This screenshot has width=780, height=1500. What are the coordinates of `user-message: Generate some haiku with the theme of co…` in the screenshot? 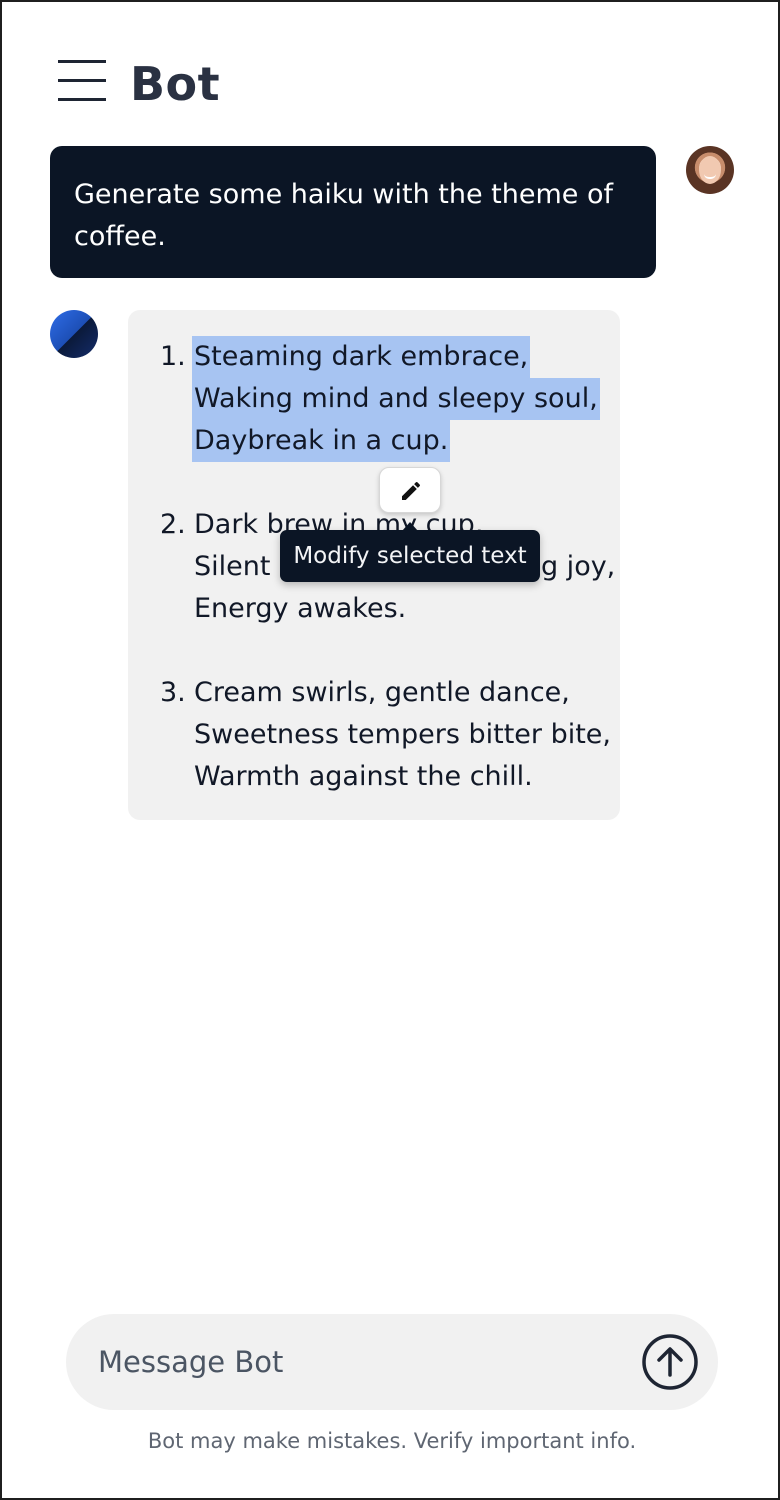 It's located at (353, 212).